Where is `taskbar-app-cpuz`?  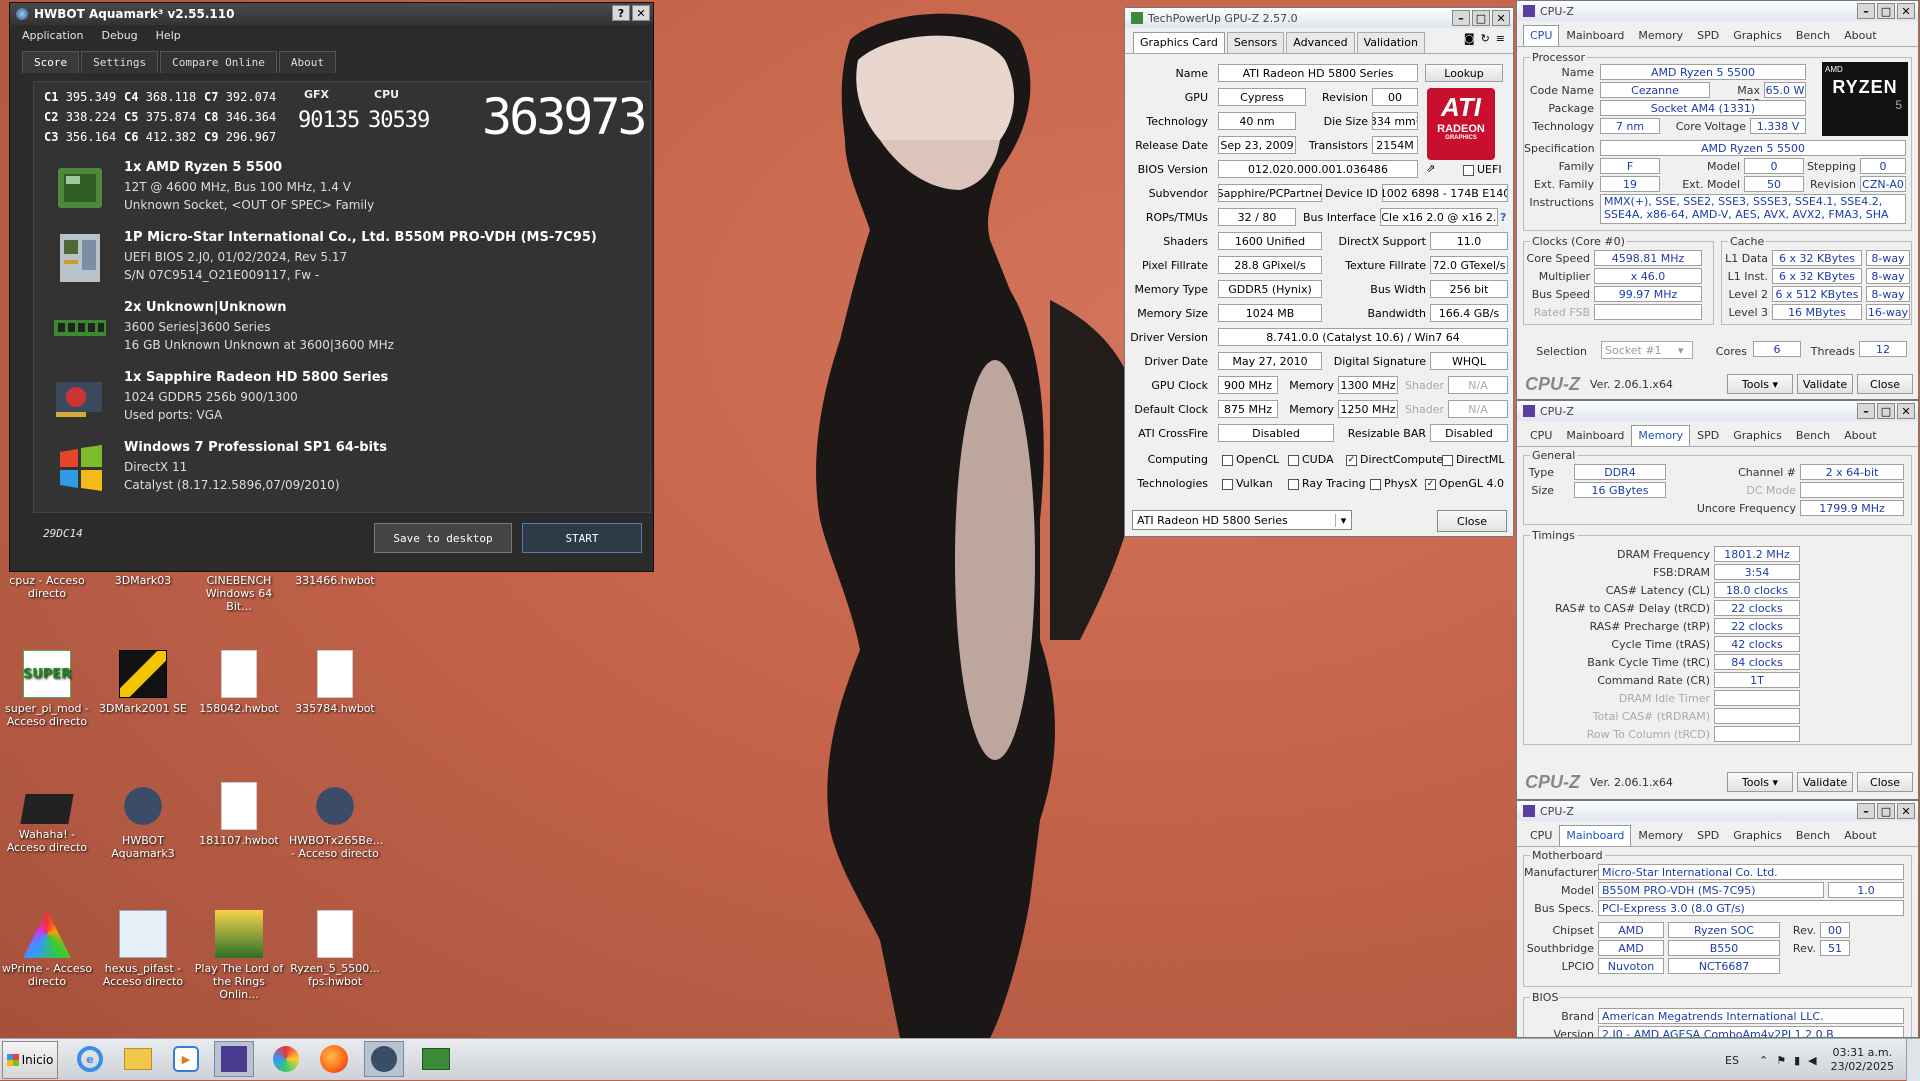
taskbar-app-cpuz is located at coordinates (234, 1059).